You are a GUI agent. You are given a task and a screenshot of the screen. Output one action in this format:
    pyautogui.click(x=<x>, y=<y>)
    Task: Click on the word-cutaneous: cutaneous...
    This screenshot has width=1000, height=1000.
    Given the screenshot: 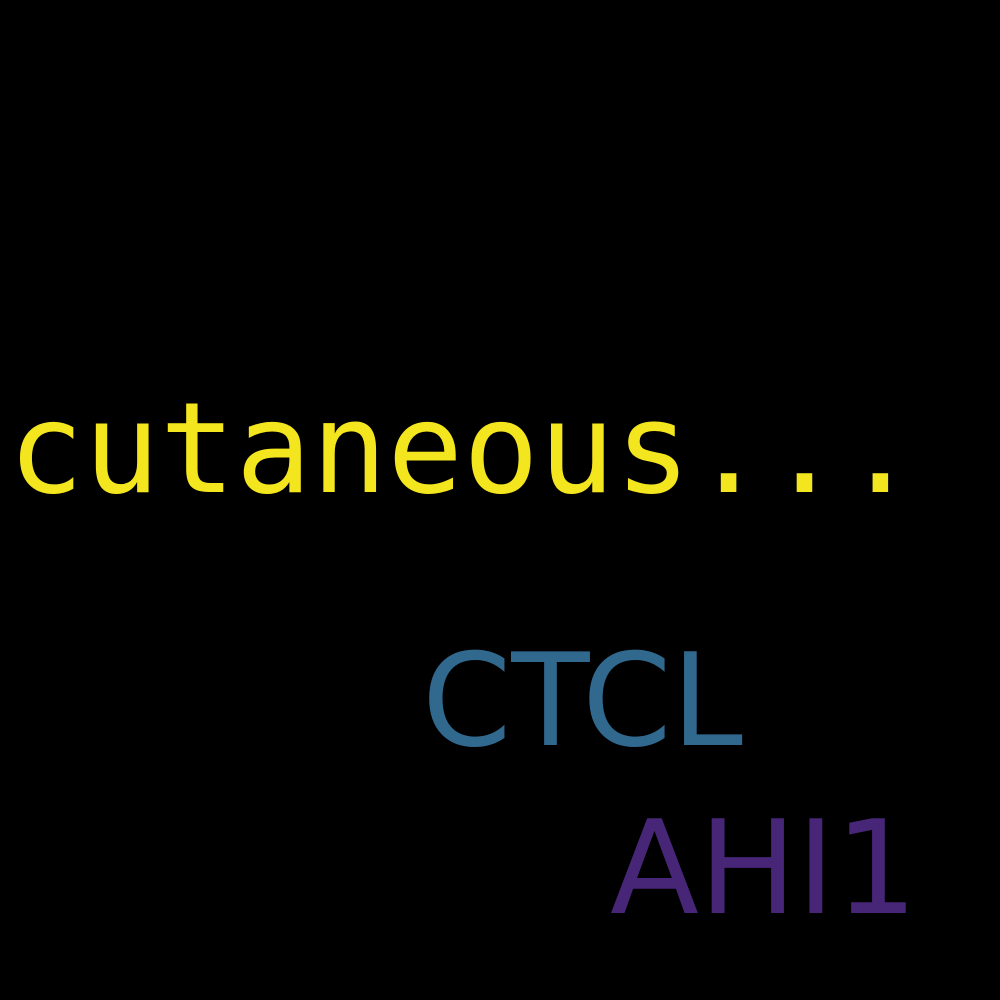 What is the action you would take?
    pyautogui.click(x=463, y=448)
    